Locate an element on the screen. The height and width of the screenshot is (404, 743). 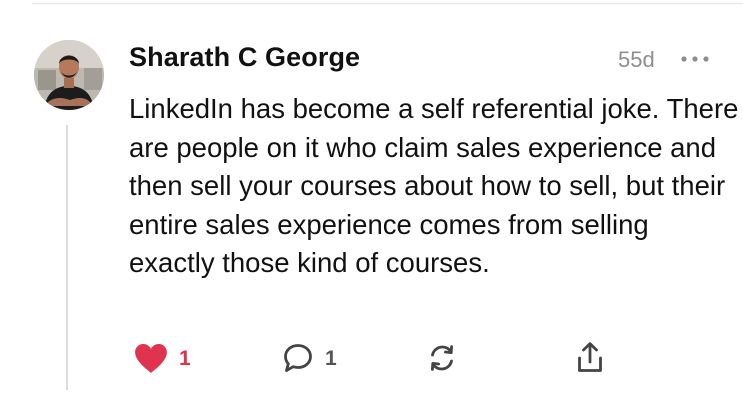
like-count: 1 is located at coordinates (185, 358).